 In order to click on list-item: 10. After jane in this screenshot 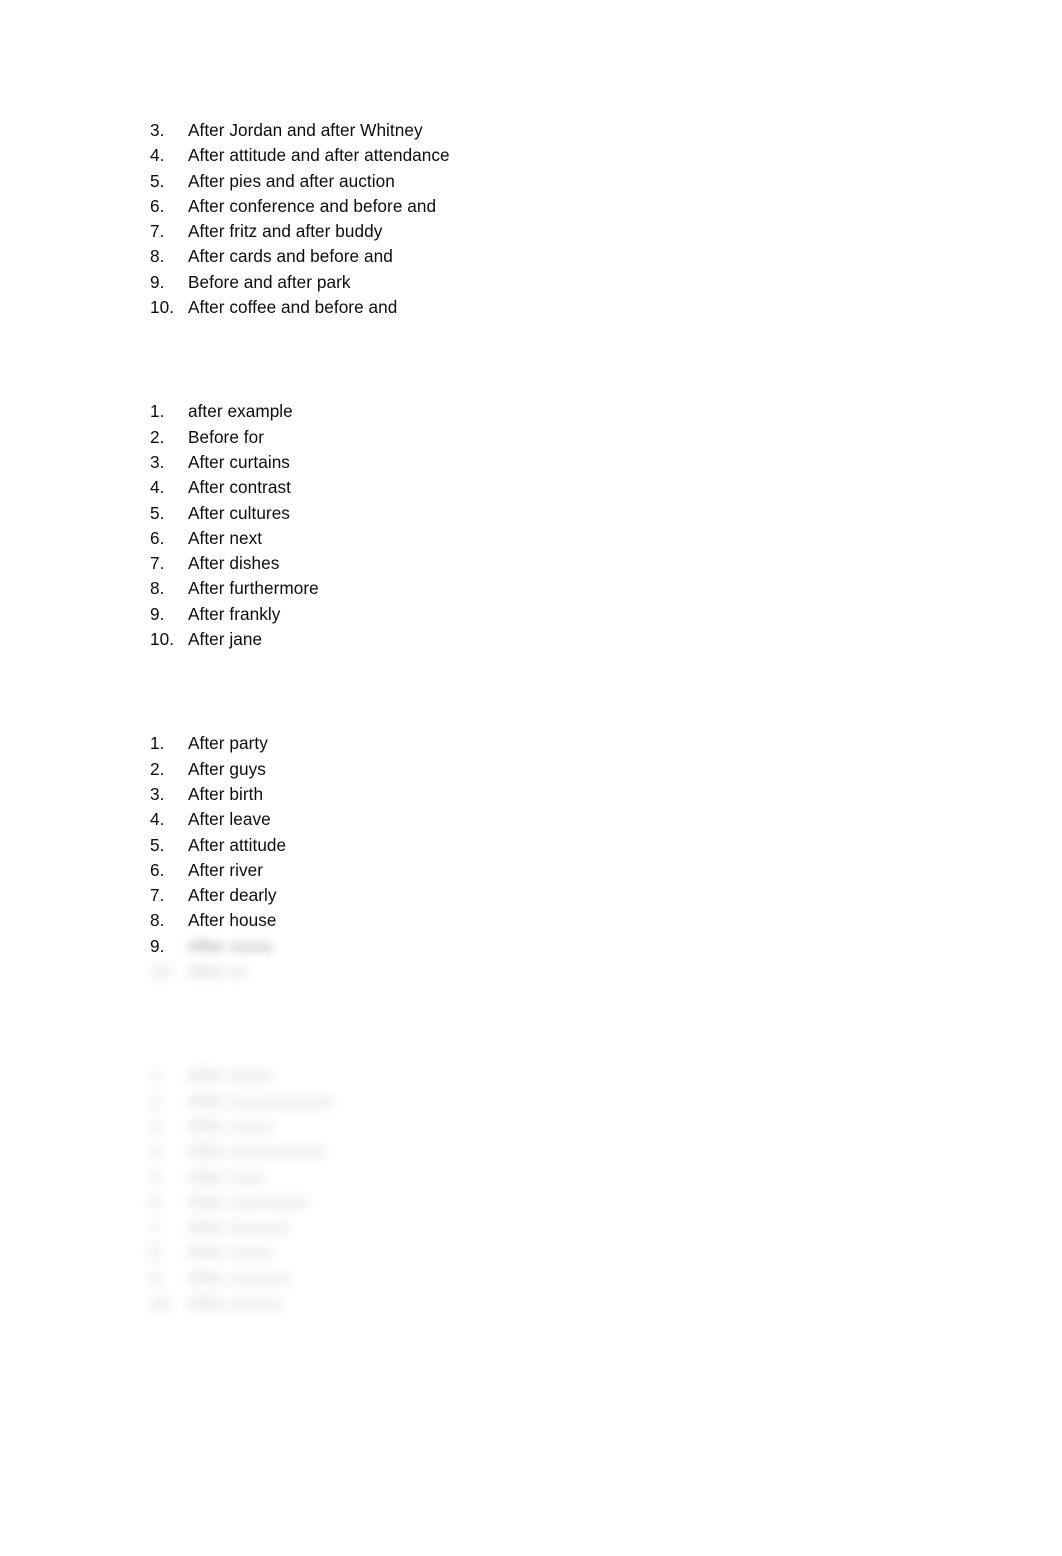, I will do `click(530, 639)`.